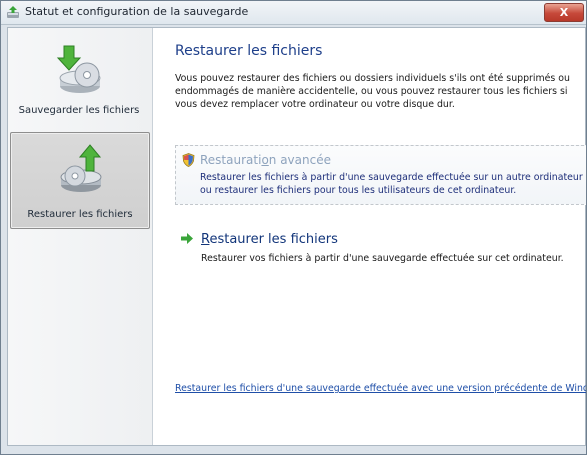  I want to click on close-button: X, so click(564, 12).